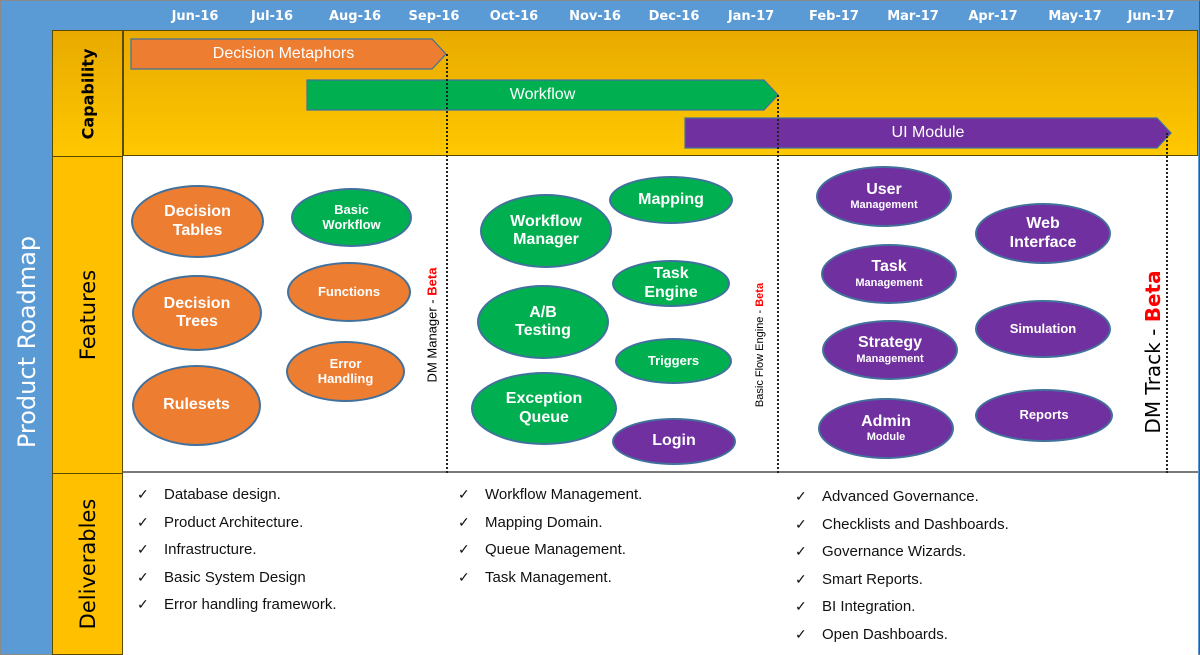 The height and width of the screenshot is (655, 1200). What do you see at coordinates (432, 345) in the screenshot?
I see `milestone-name: DM Manager` at bounding box center [432, 345].